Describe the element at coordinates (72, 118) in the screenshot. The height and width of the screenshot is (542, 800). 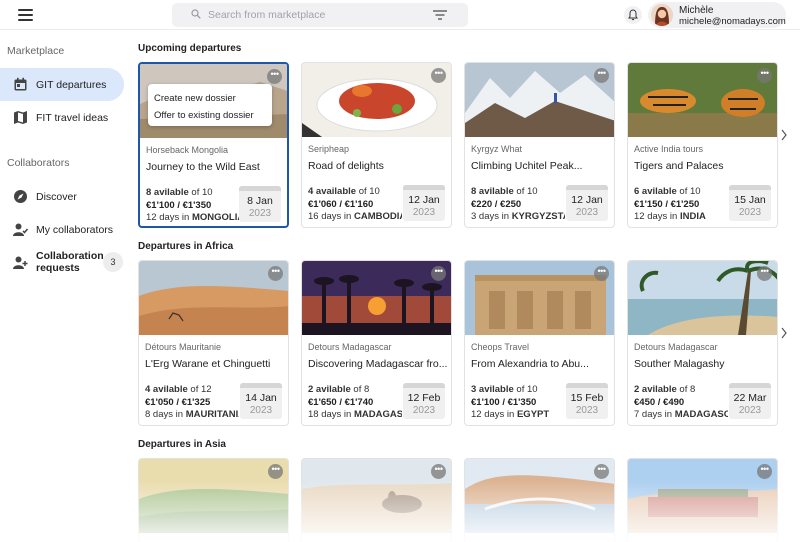
I see `sidebar-item-label: FIT travel ideas` at that location.